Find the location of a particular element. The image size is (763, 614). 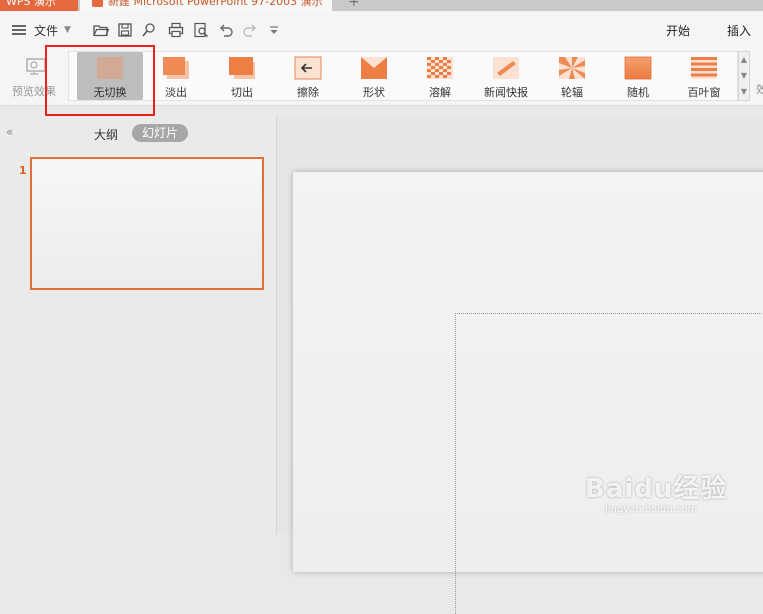

transition-none-icon is located at coordinates (110, 68).